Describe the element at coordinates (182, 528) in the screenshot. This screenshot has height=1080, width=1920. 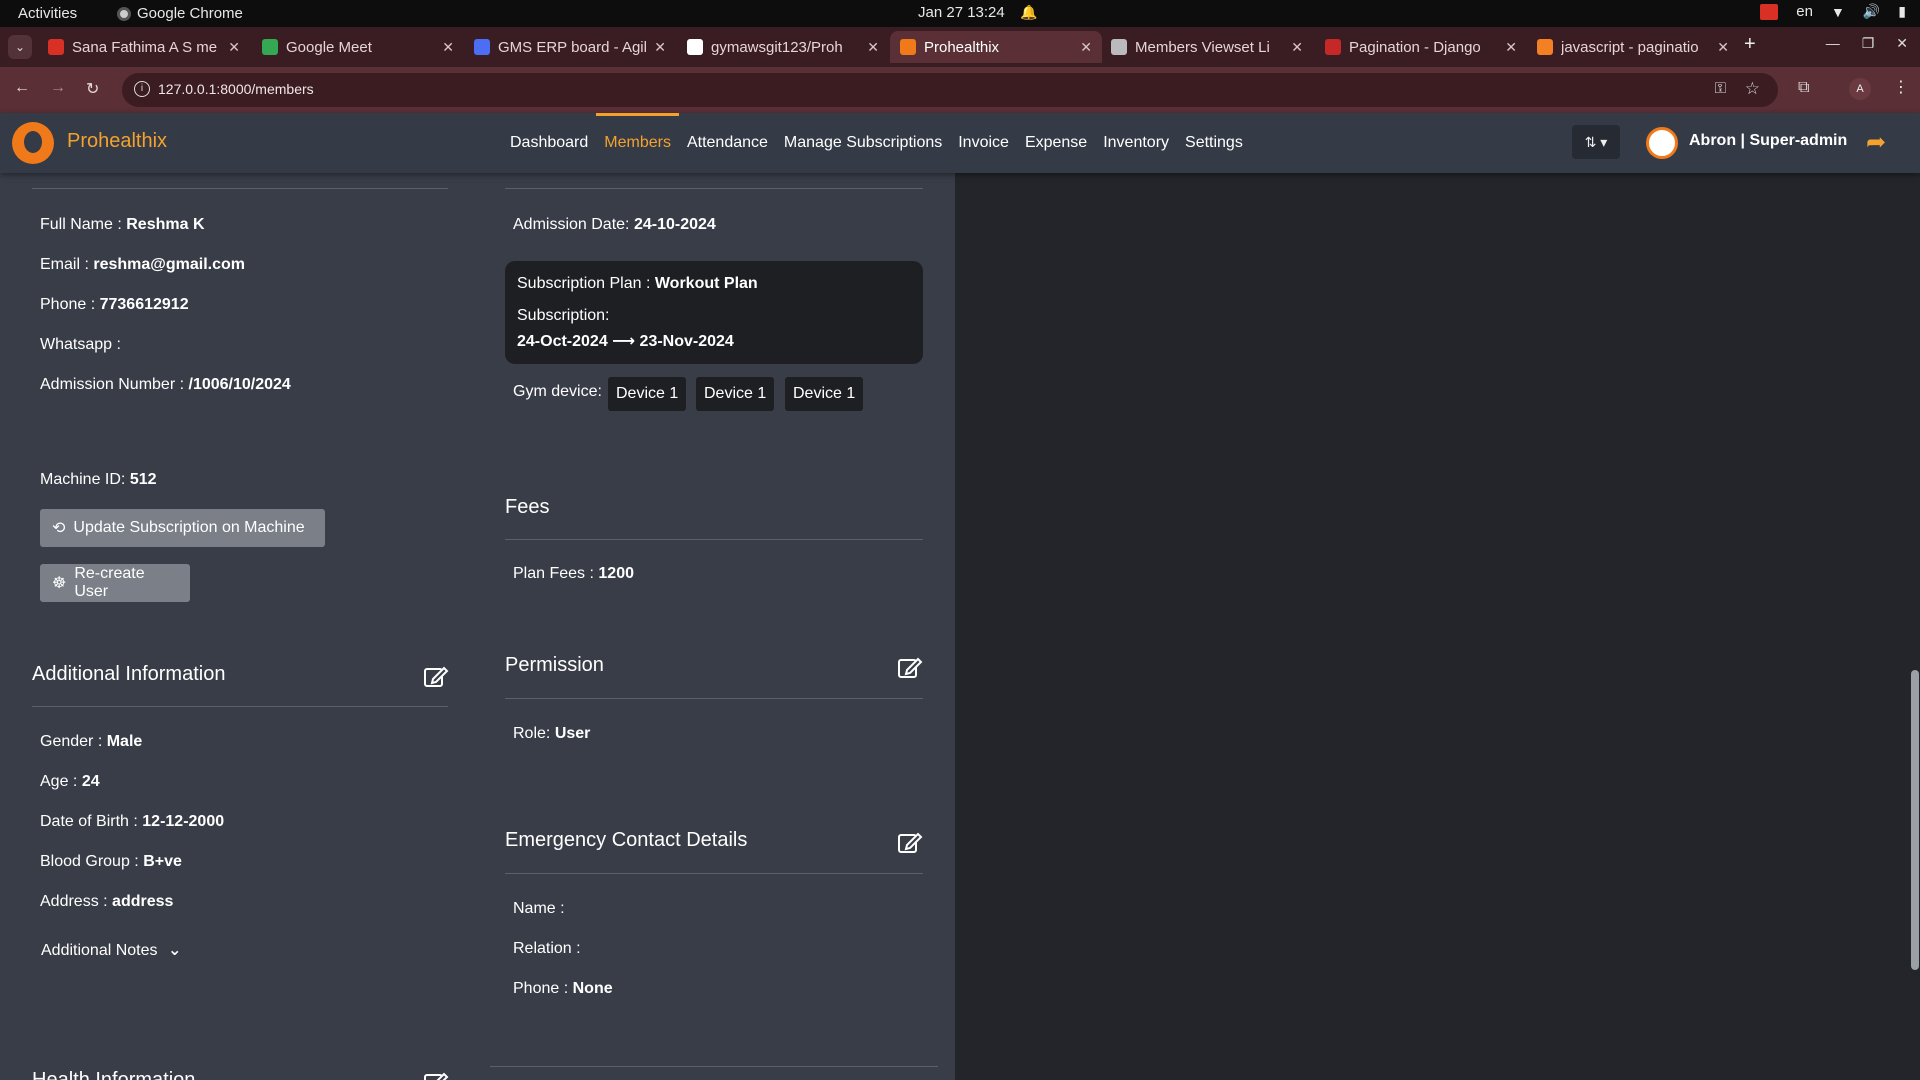
I see `update-subscription-button: ⟲ Update Subscription on Machine` at that location.